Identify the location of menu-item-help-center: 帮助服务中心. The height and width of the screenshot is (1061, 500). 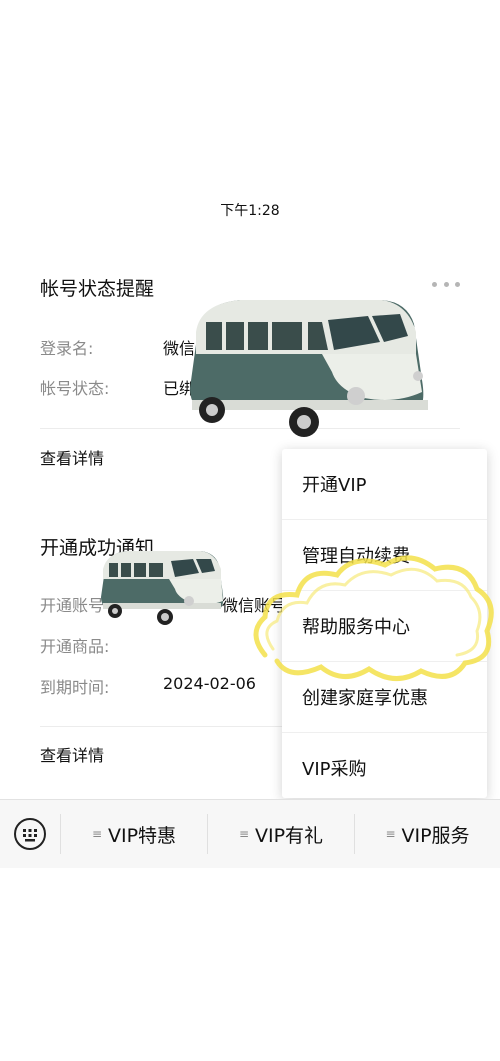
(384, 626).